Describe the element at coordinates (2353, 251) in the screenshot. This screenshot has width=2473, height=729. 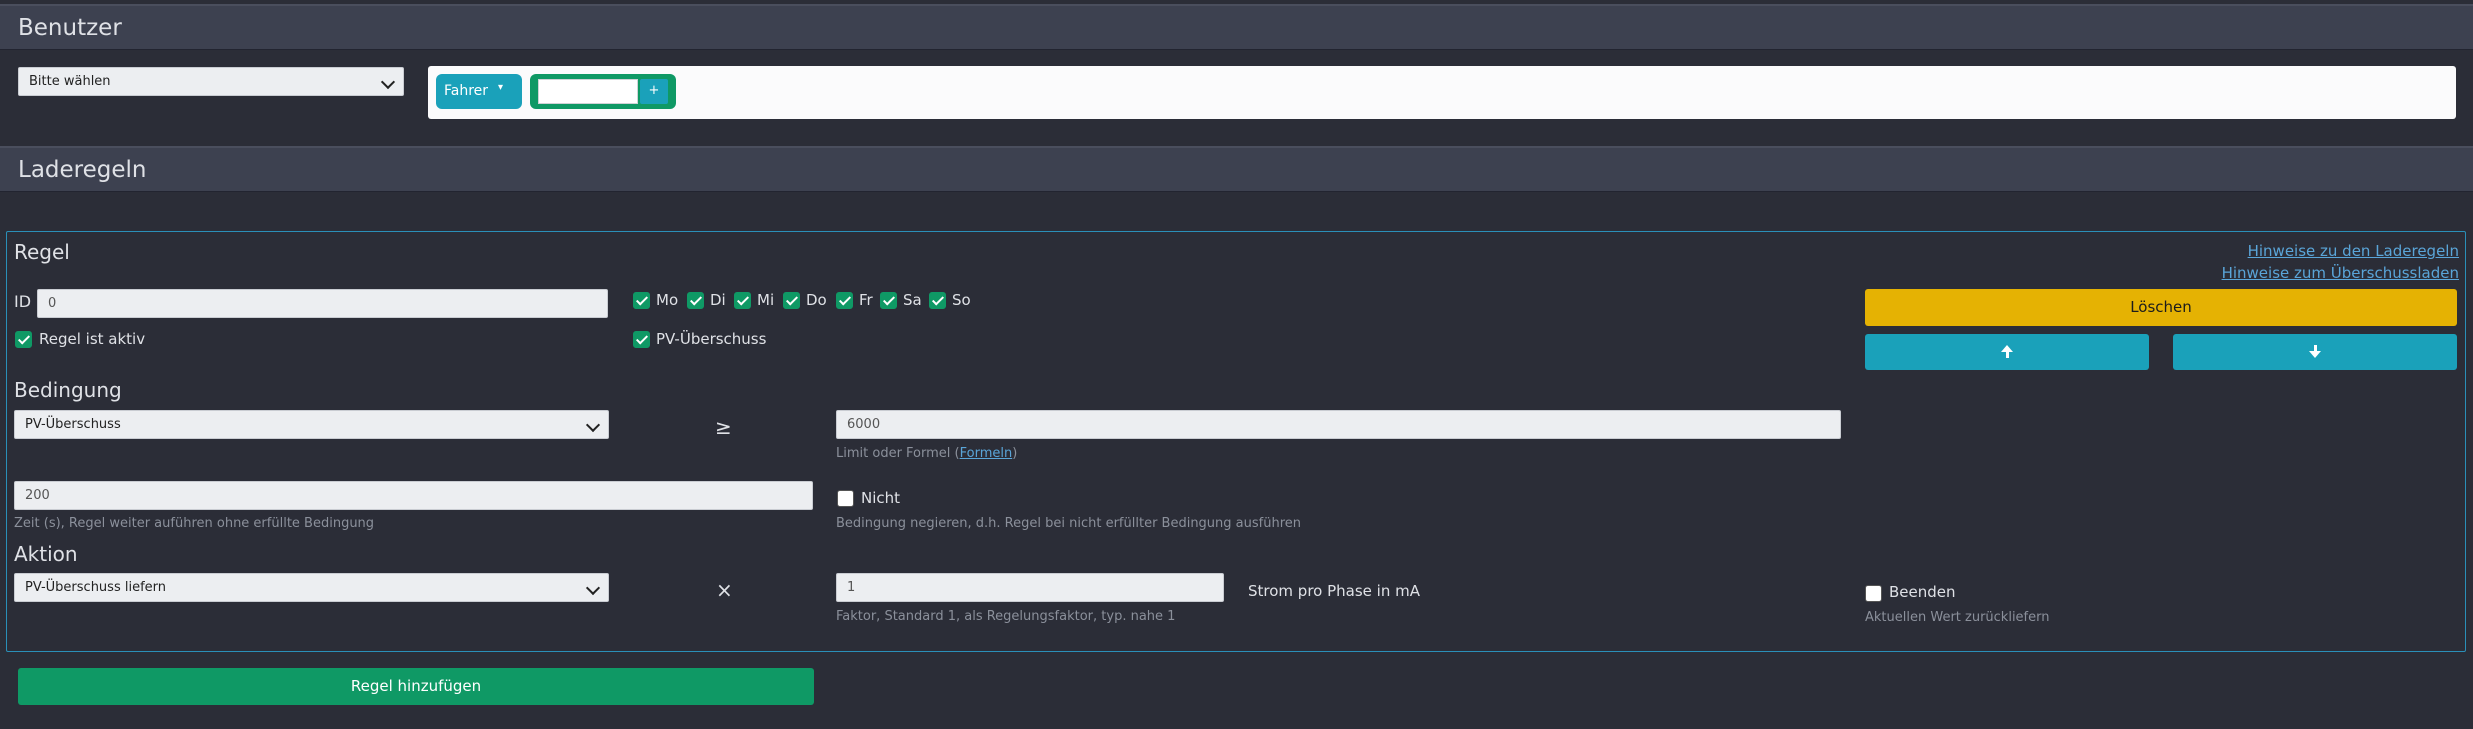
I see `hint-link-laderegeln: Hinweise zu den Laderegeln` at that location.